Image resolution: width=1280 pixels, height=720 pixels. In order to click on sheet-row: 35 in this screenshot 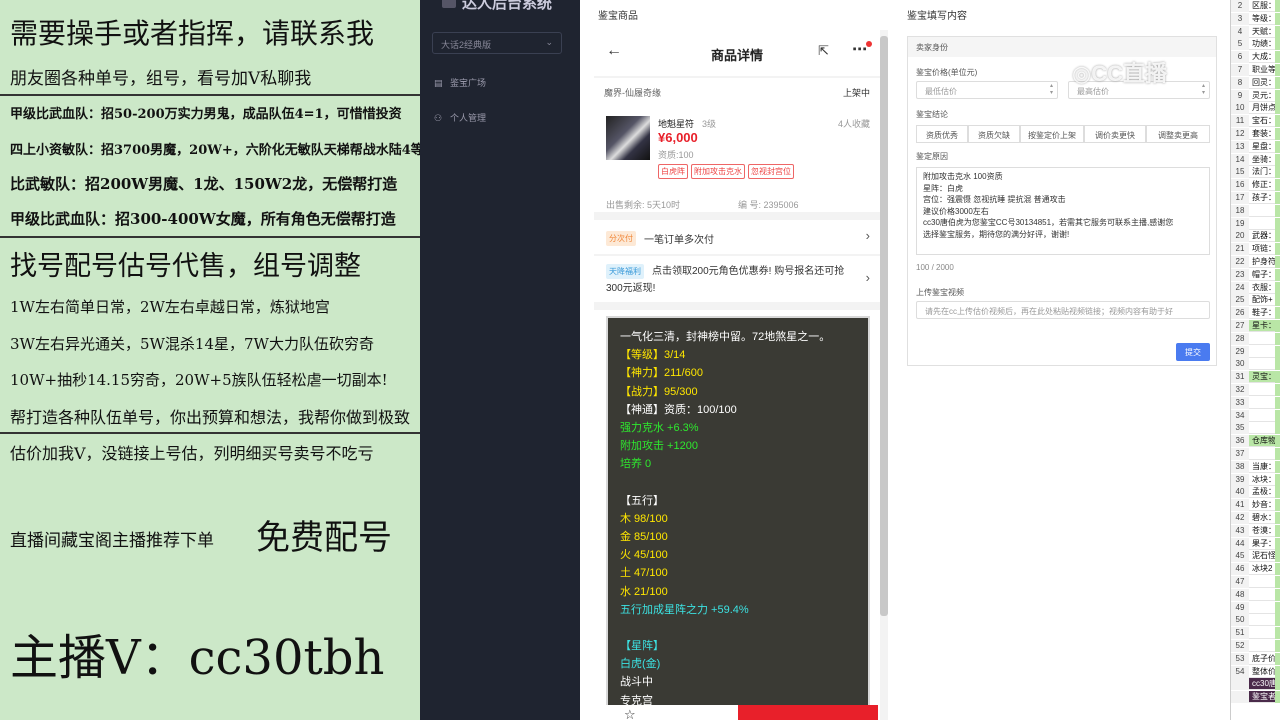, I will do `click(1255, 428)`.